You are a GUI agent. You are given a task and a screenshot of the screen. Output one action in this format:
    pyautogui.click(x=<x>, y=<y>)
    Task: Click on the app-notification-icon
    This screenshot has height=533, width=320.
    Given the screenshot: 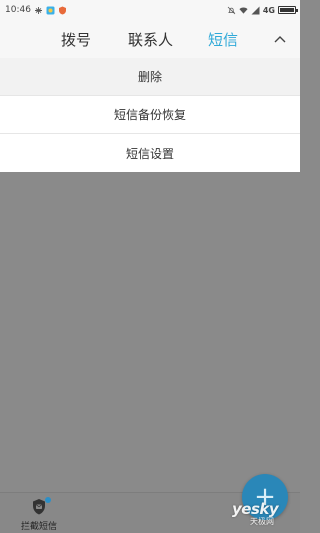 What is the action you would take?
    pyautogui.click(x=50, y=10)
    